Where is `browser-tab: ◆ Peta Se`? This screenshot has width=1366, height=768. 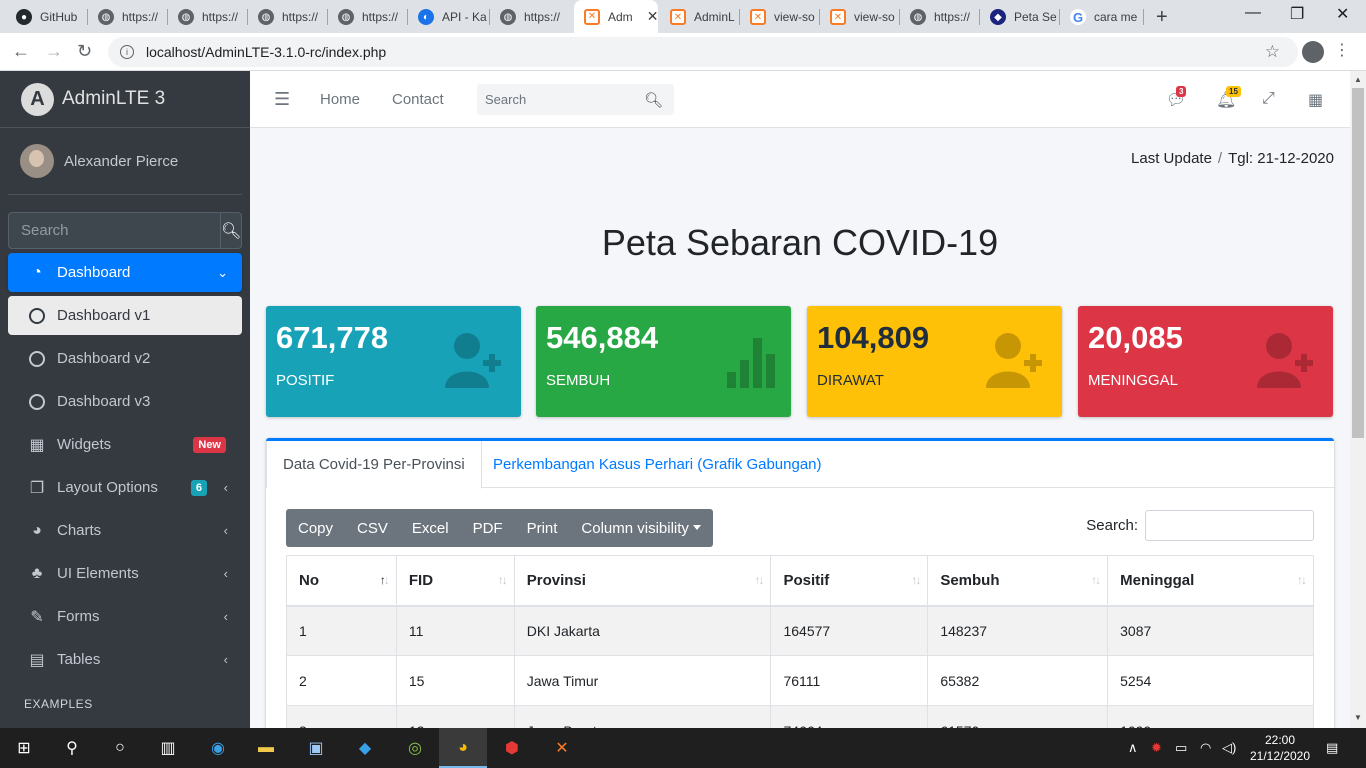 browser-tab: ◆ Peta Se is located at coordinates (1020, 17).